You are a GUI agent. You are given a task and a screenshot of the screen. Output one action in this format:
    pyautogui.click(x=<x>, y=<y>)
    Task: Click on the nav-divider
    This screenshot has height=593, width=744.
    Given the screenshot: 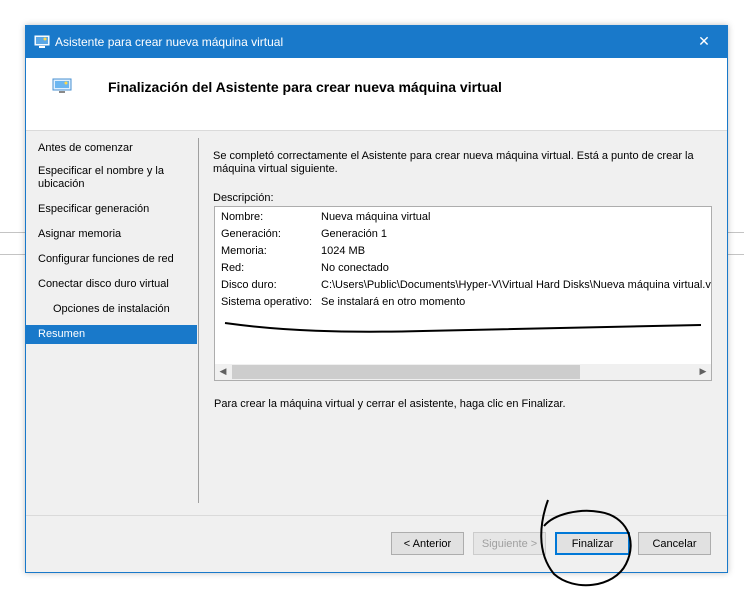 What is the action you would take?
    pyautogui.click(x=198, y=320)
    